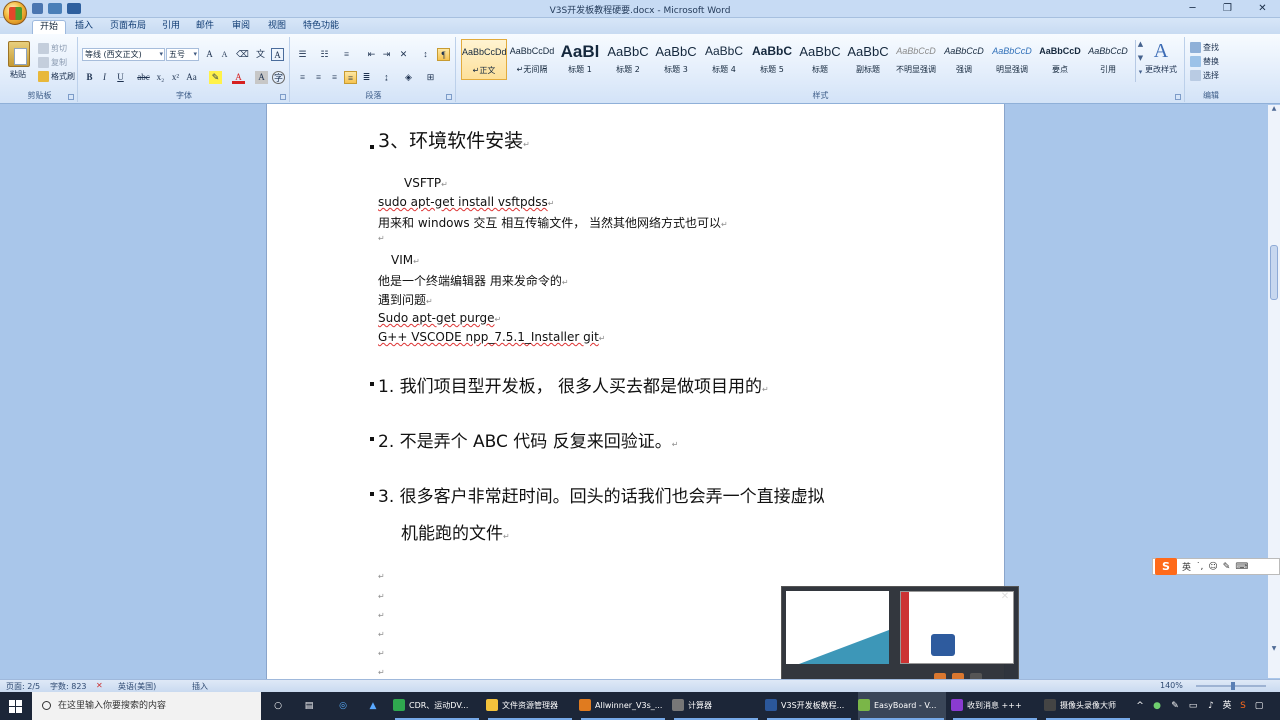 The image size is (1280, 720). Describe the element at coordinates (1204, 75) in the screenshot. I see `select-button: 选择` at that location.